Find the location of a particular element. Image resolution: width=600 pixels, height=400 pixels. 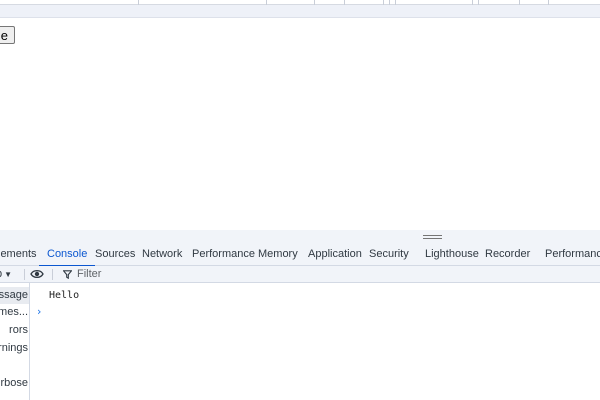

tab-memory: Memory is located at coordinates (278, 255).